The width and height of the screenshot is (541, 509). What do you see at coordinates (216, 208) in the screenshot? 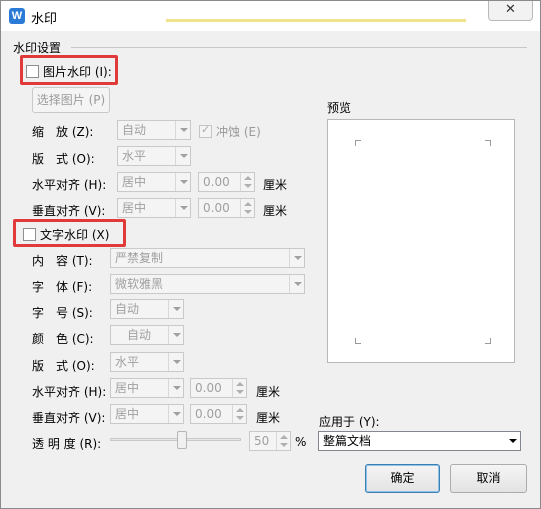
I see `picture-valign-offset-value: 0.00` at bounding box center [216, 208].